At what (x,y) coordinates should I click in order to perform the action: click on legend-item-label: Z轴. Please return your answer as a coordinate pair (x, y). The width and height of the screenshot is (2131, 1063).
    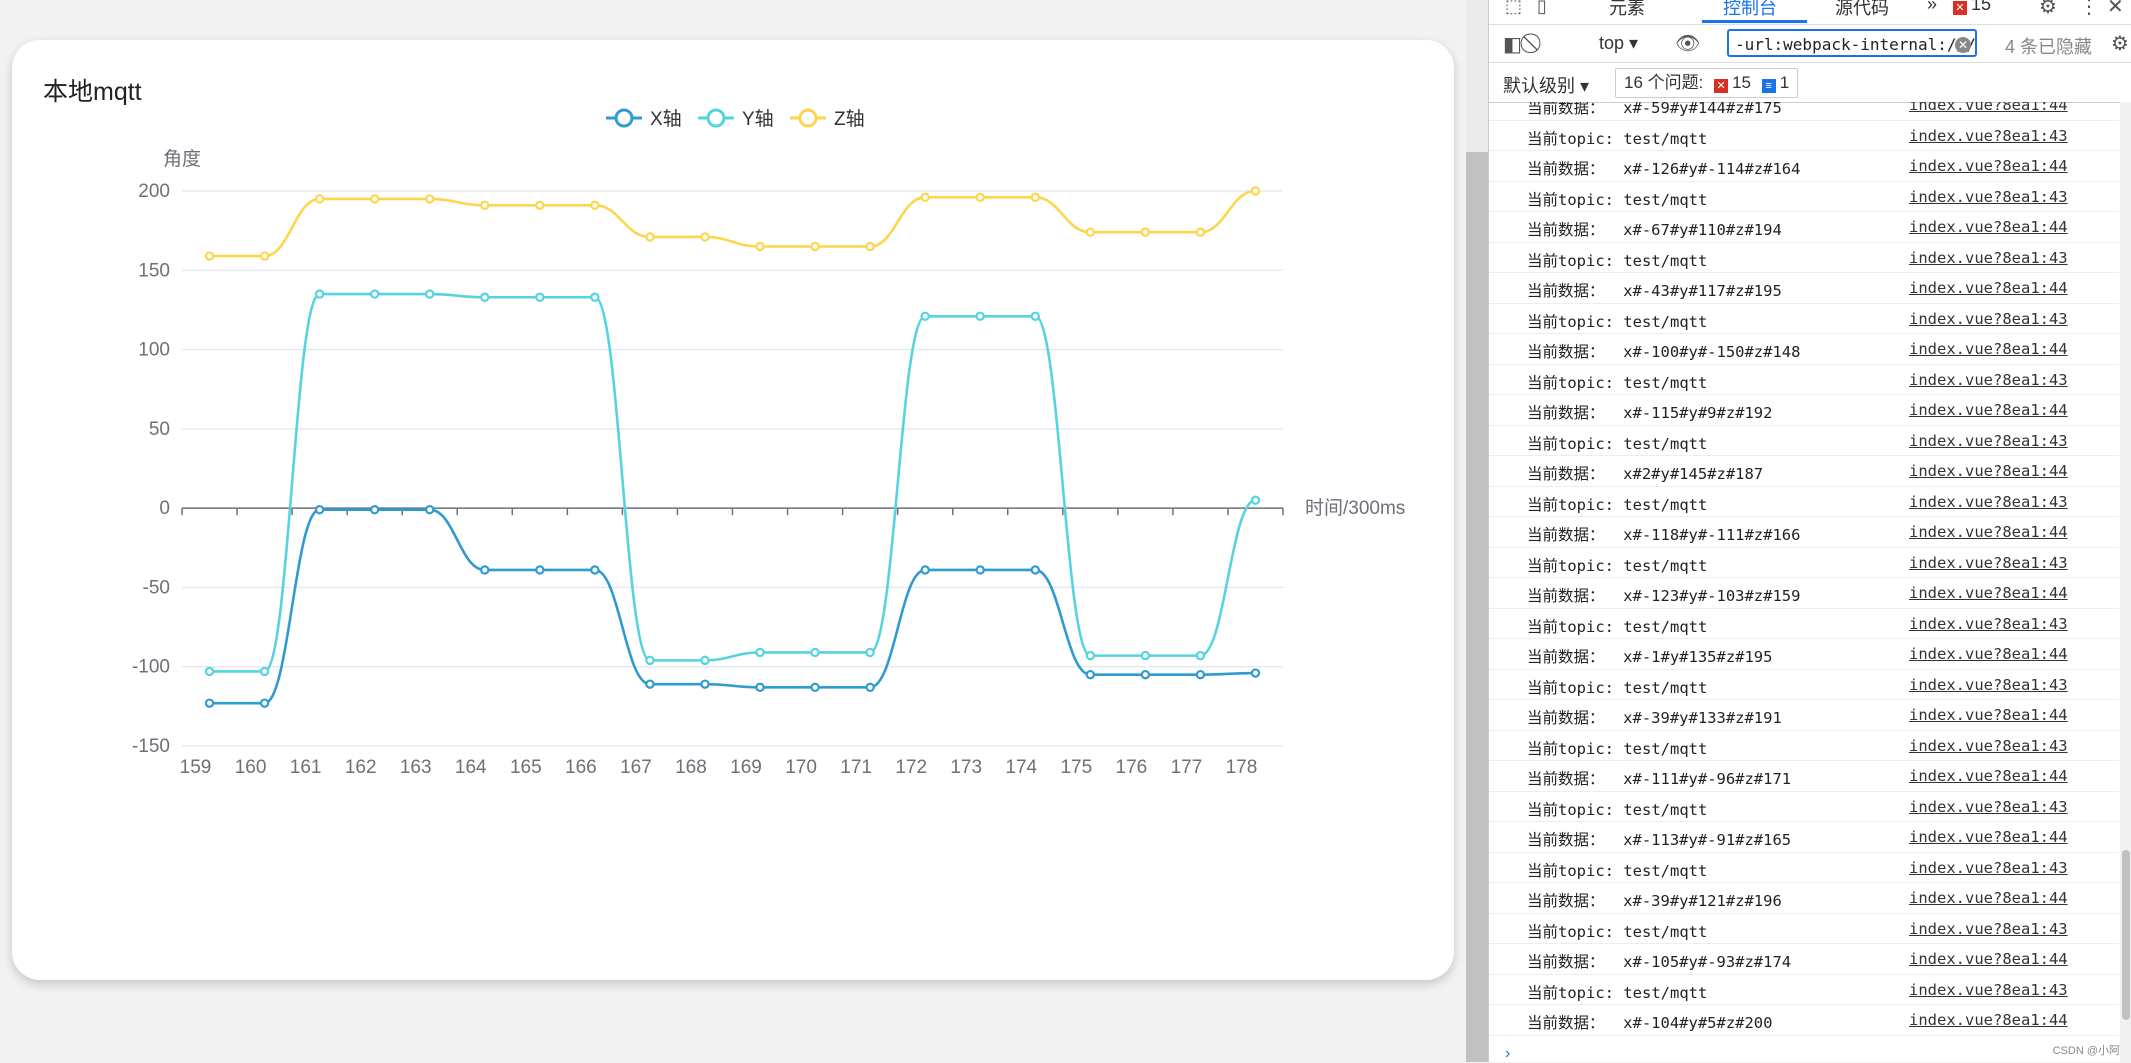
    Looking at the image, I should click on (849, 119).